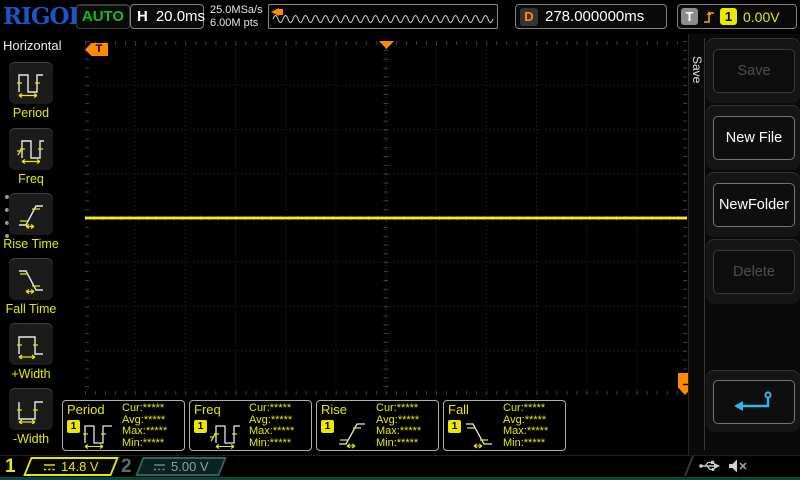 The image size is (800, 480). Describe the element at coordinates (334, 409) in the screenshot. I see `measurement-name: Rise` at that location.